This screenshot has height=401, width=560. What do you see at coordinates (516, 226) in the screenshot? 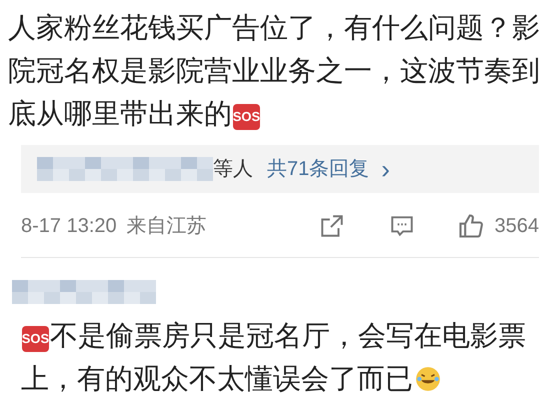
I see `like-count: 3564` at bounding box center [516, 226].